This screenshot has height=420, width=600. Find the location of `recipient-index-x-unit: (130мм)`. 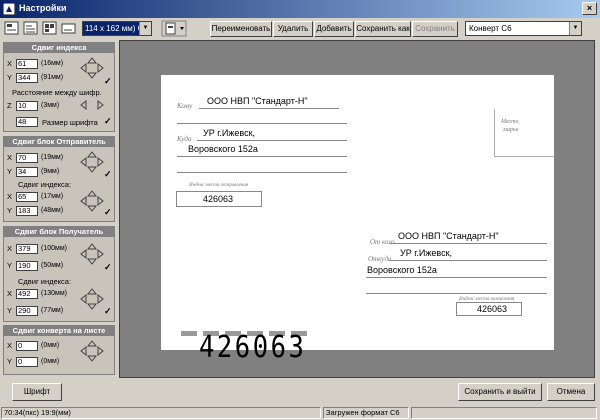

recipient-index-x-unit: (130мм) is located at coordinates (54, 293).